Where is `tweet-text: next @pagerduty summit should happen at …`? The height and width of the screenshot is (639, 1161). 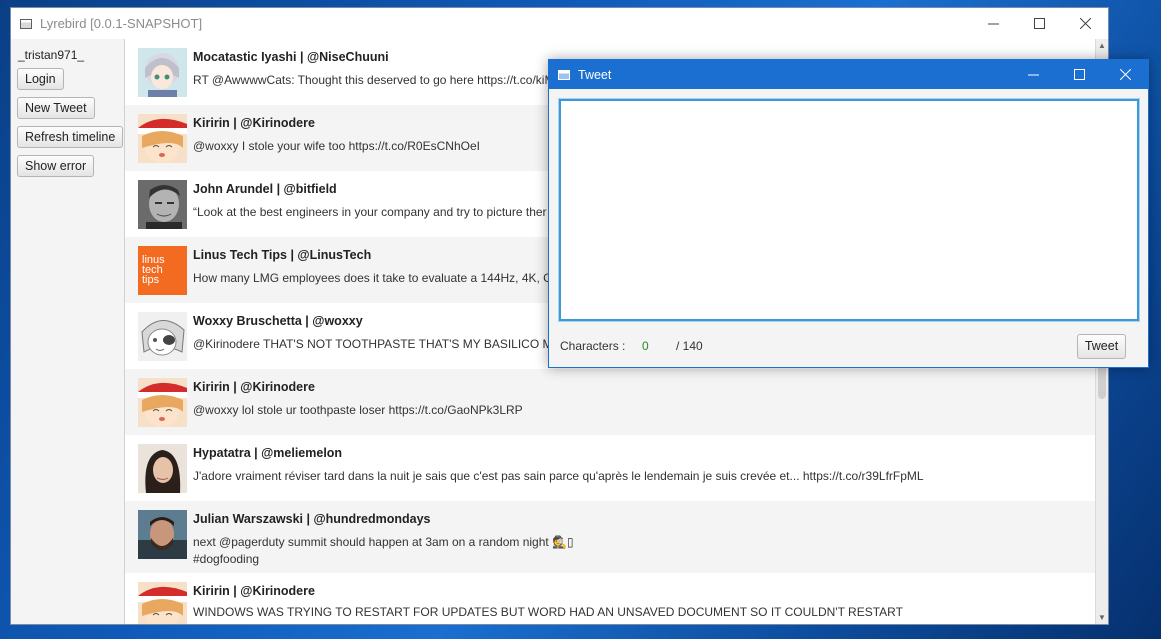
tweet-text: next @pagerduty summit should happen at … is located at coordinates (383, 542).